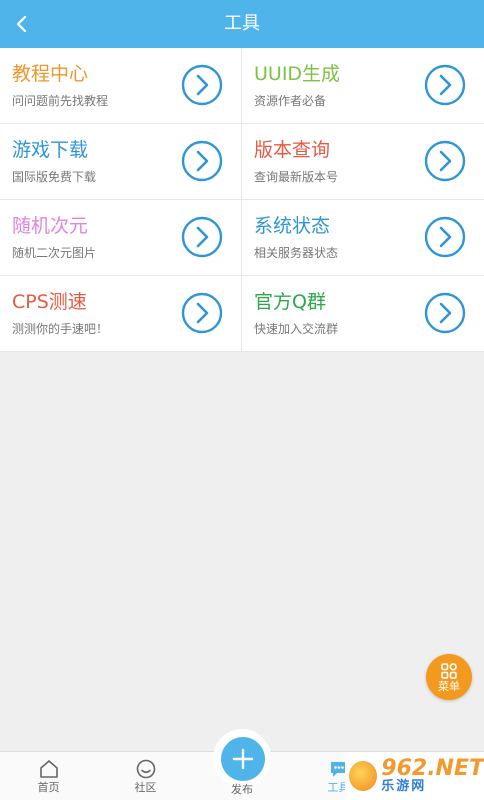  Describe the element at coordinates (290, 302) in the screenshot. I see `tool-title: 官方Q群` at that location.